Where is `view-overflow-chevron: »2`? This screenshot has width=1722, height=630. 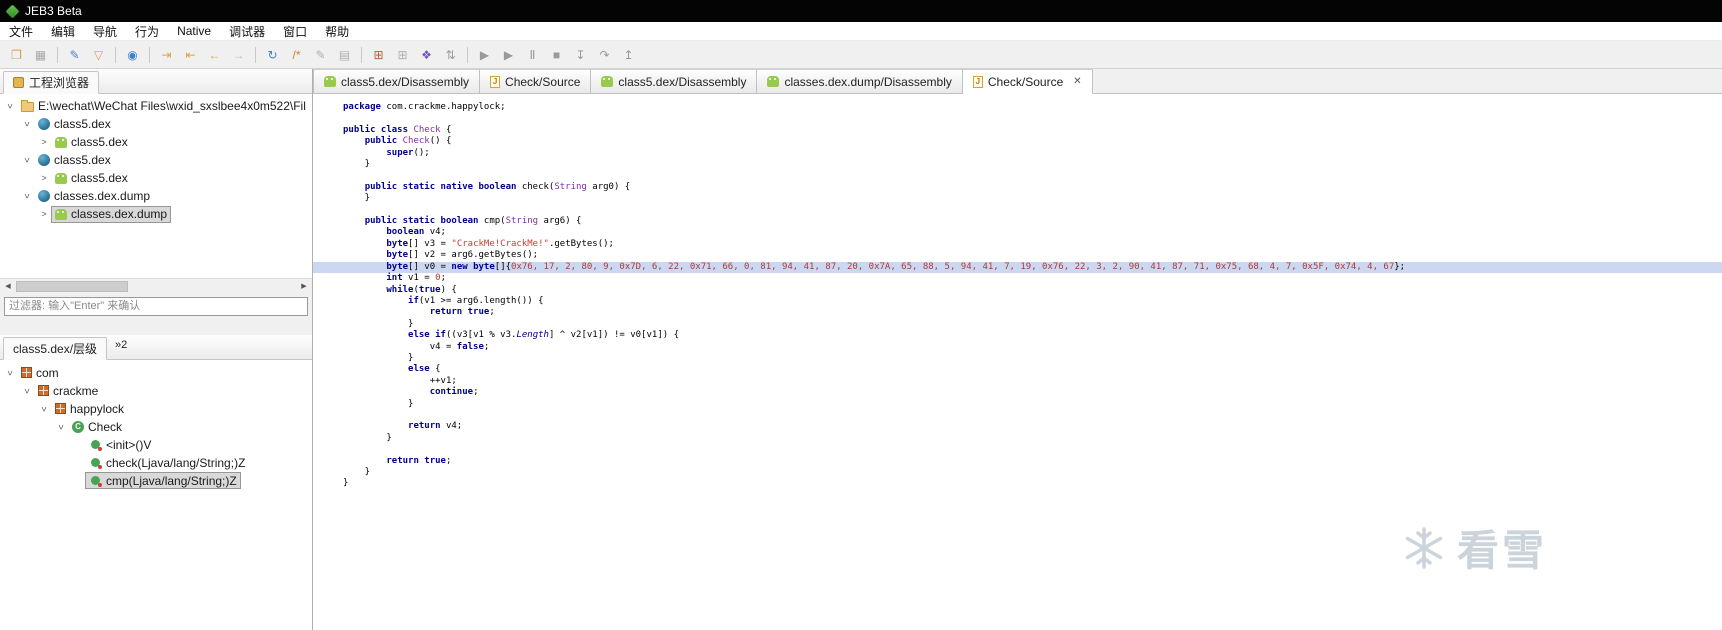
view-overflow-chevron: »2 is located at coordinates (121, 347).